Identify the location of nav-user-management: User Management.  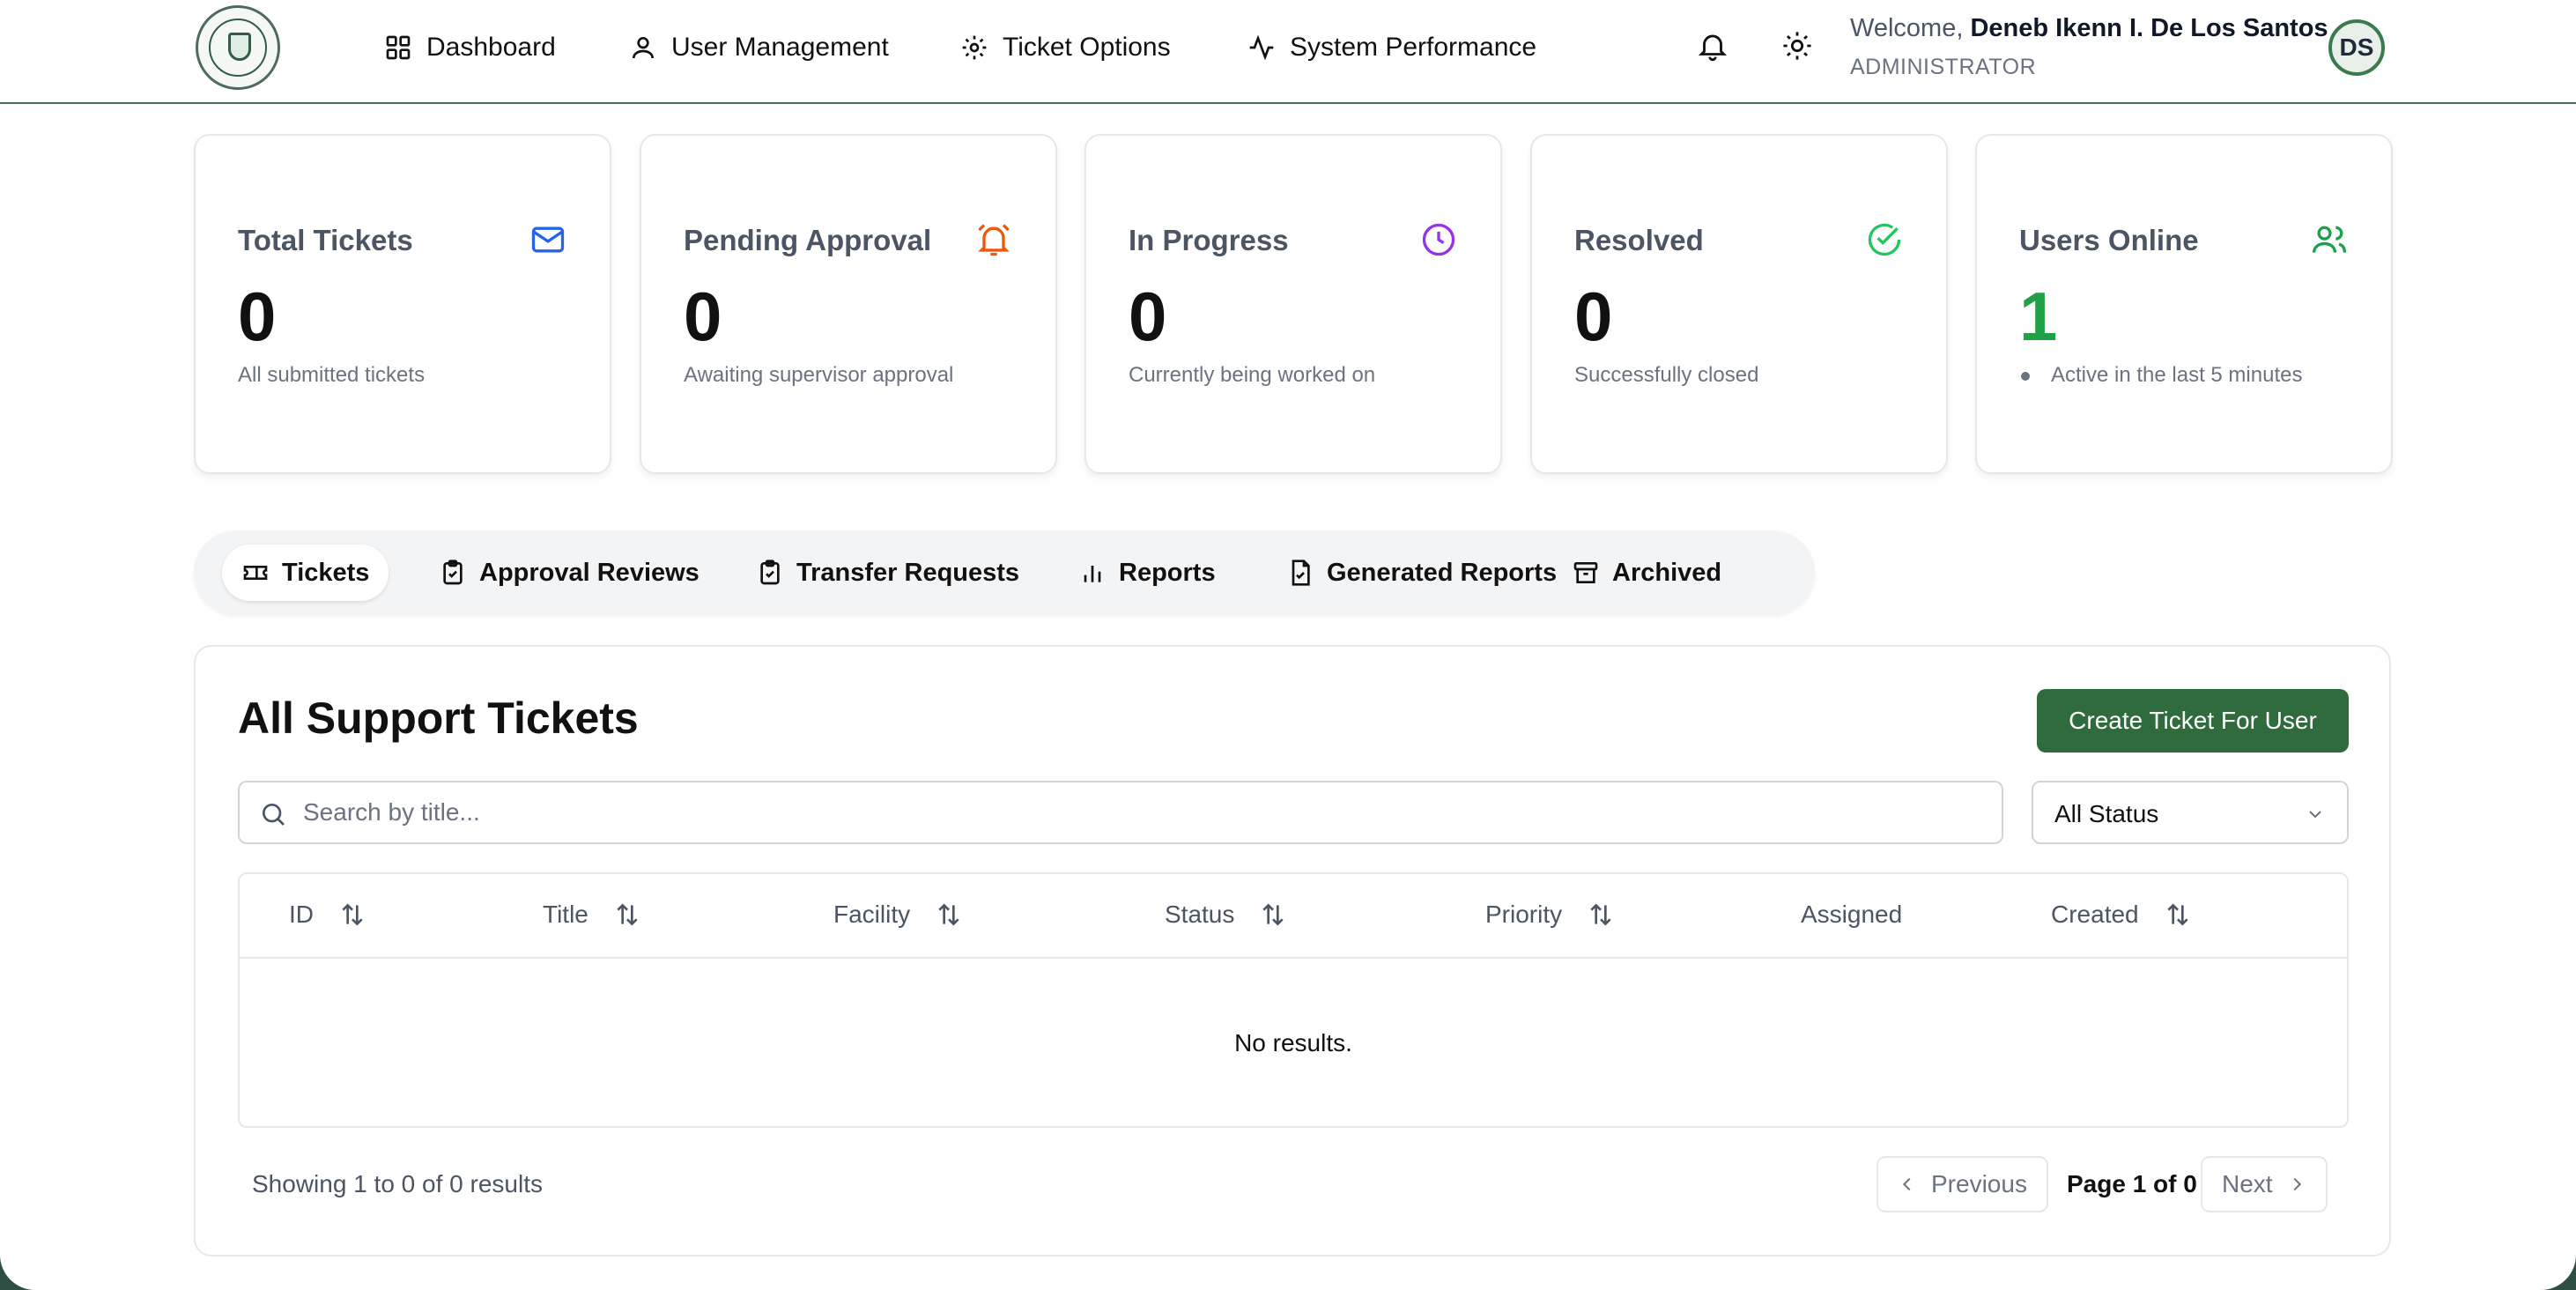
(759, 47).